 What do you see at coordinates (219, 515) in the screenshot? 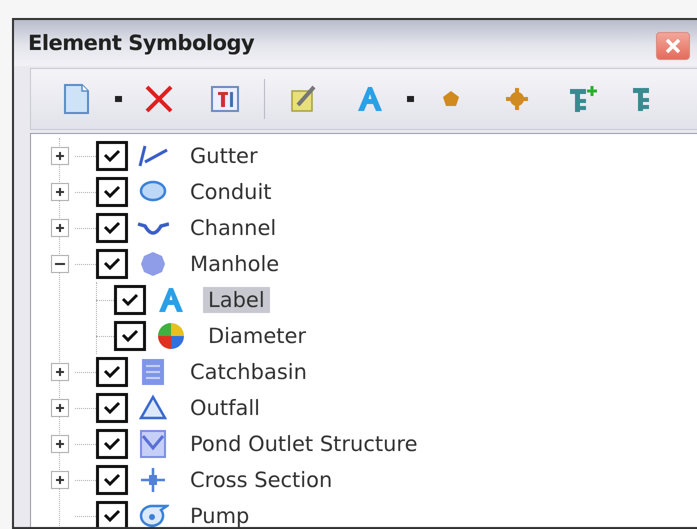
I see `tree-item: Pump` at bounding box center [219, 515].